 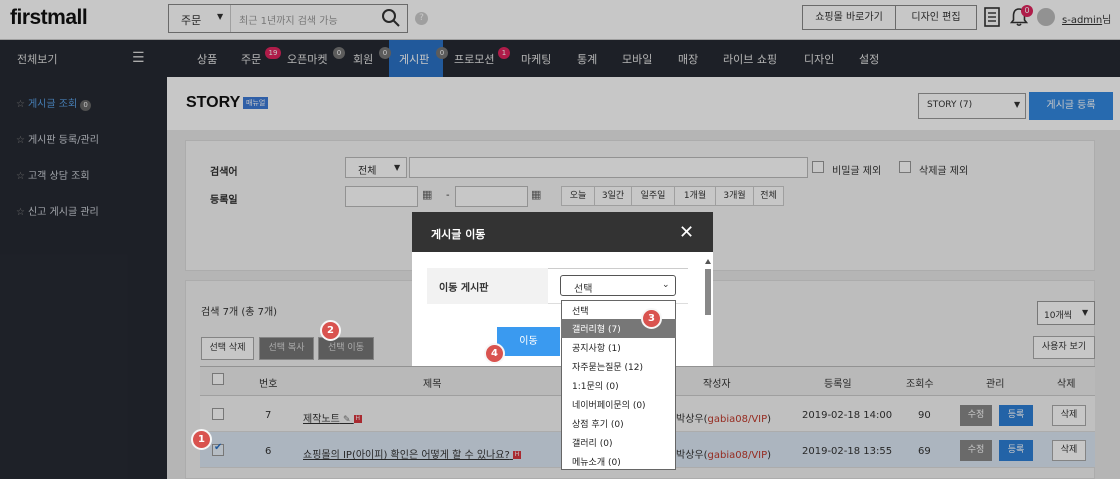 What do you see at coordinates (618, 347) in the screenshot?
I see `dropdown-option: 공지사항 (1)` at bounding box center [618, 347].